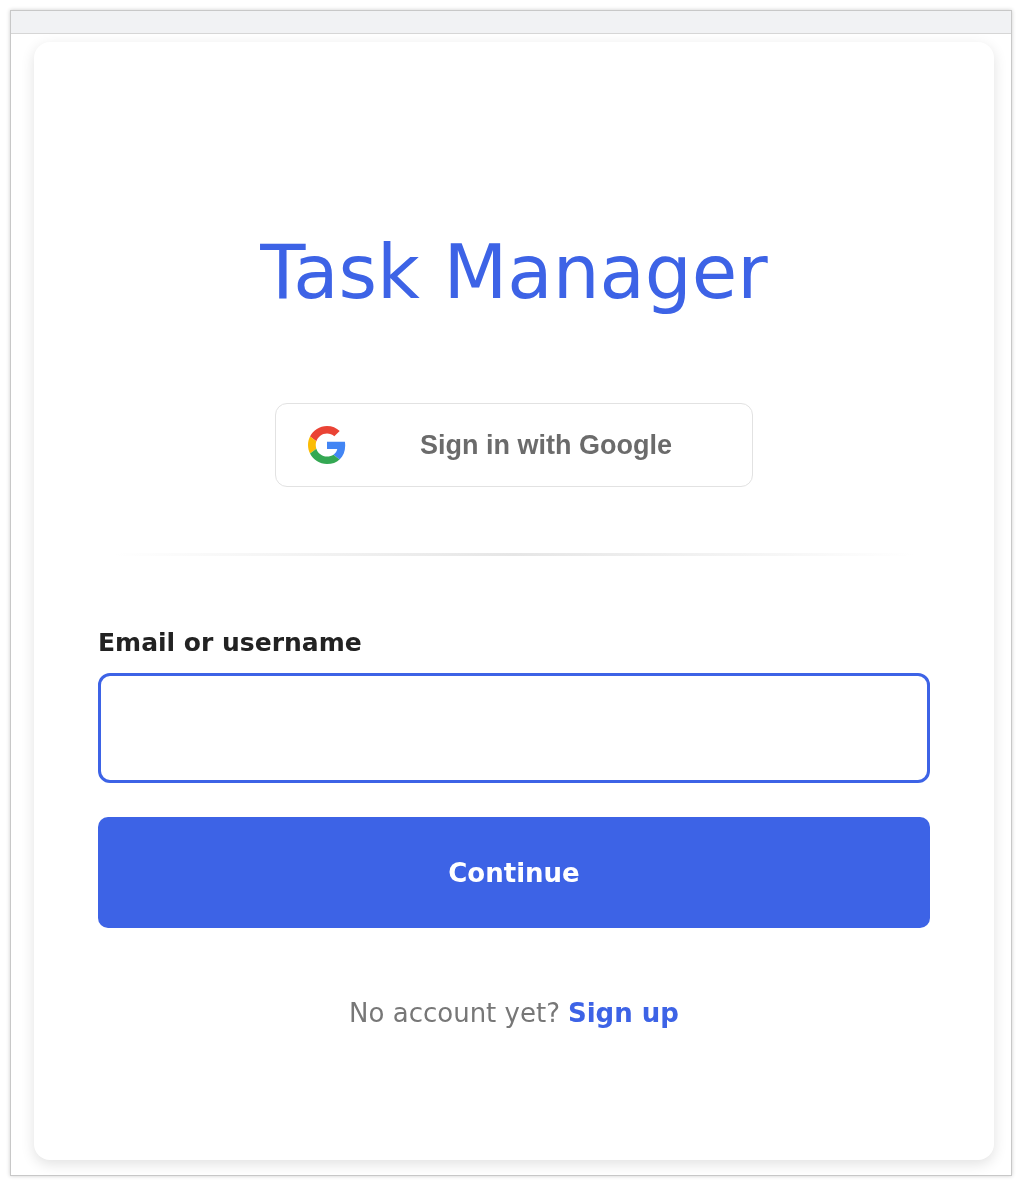 The image size is (1024, 1188). I want to click on footer-text: No account yet?, so click(454, 1013).